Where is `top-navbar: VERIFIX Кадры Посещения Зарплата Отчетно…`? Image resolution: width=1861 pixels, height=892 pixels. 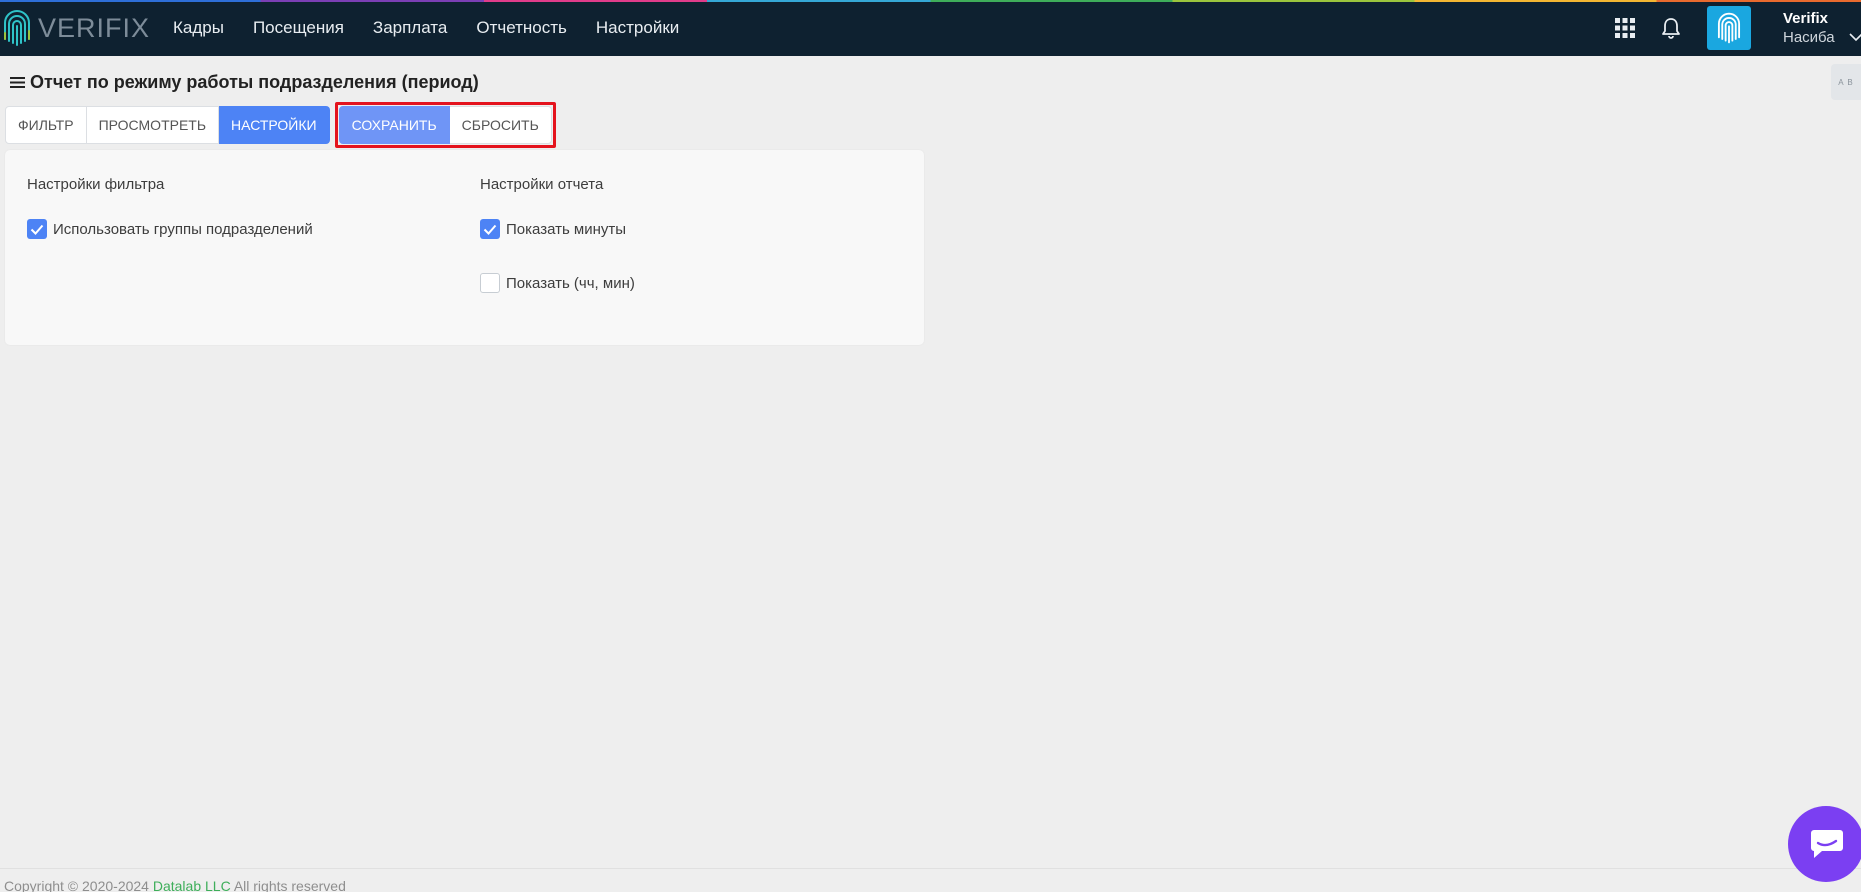
top-navbar: VERIFIX Кадры Посещения Зарплата Отчетно… is located at coordinates (930, 28).